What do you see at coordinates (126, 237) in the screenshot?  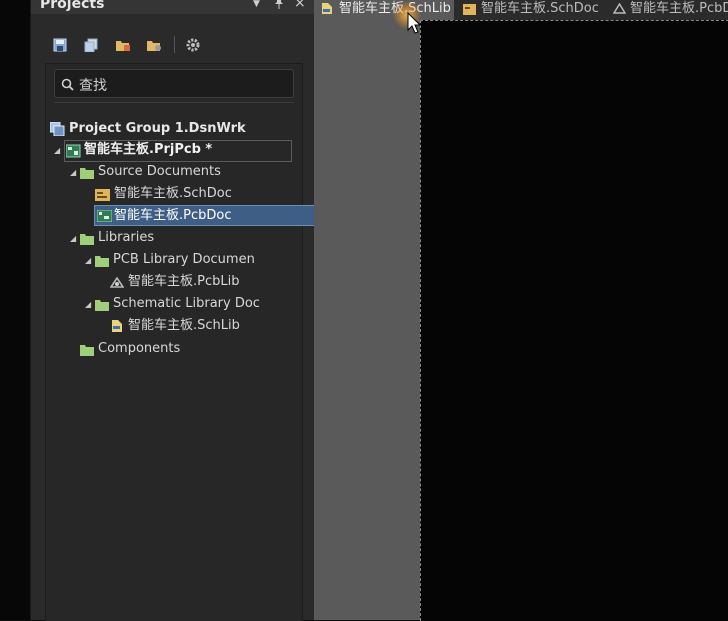 I see `folder-label: Libraries` at bounding box center [126, 237].